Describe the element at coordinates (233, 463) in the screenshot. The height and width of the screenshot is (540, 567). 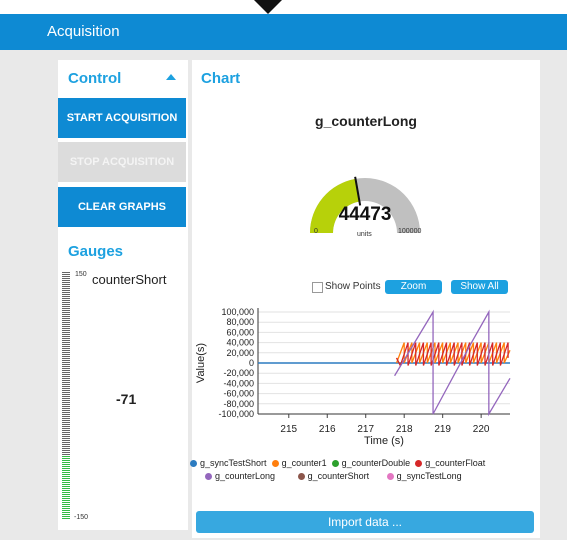
I see `legend-label: g_syncTestShort` at that location.